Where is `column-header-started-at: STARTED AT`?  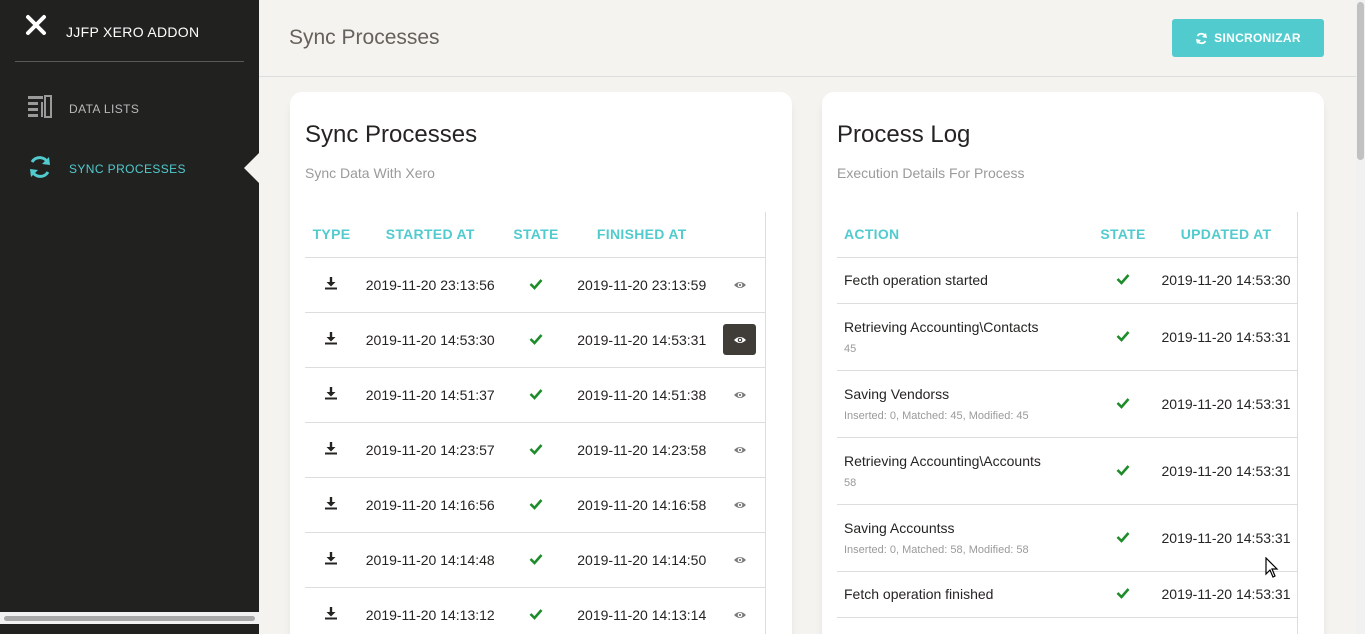
column-header-started-at: STARTED AT is located at coordinates (430, 235).